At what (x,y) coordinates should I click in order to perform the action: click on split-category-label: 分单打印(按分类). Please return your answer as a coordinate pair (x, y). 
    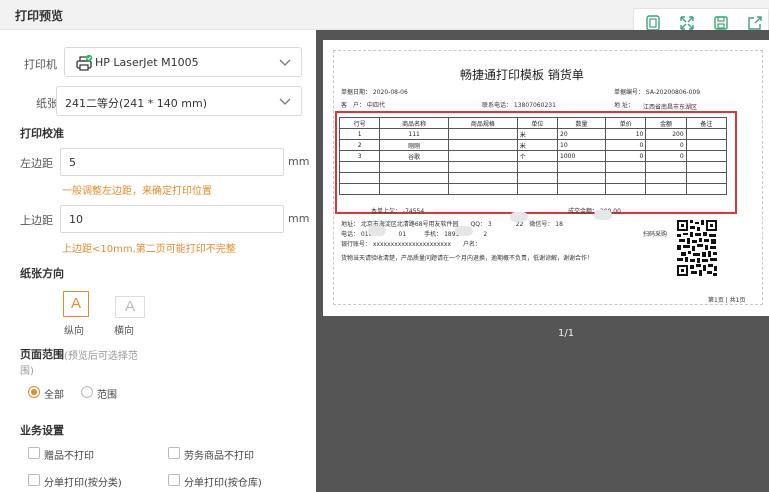
    Looking at the image, I should click on (83, 483).